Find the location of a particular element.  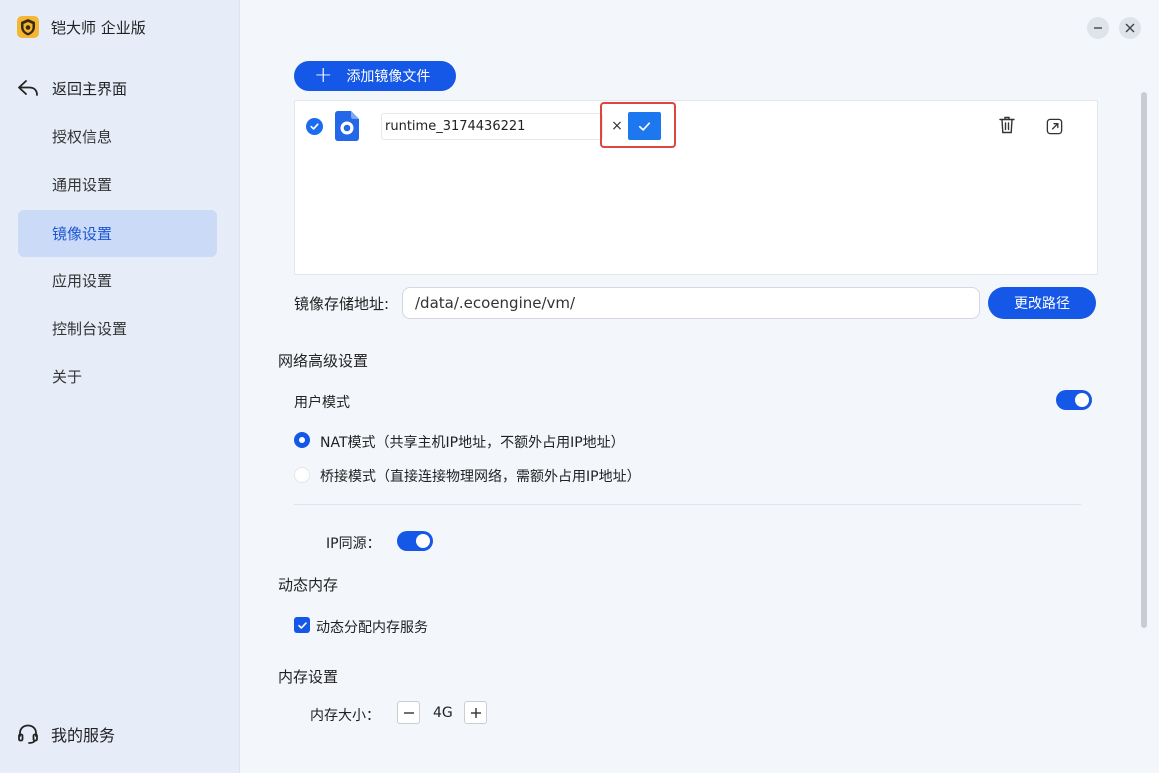

nat-mode-label: NAT模式（共享主机IP地址，不额外占用IP地址） is located at coordinates (472, 443).